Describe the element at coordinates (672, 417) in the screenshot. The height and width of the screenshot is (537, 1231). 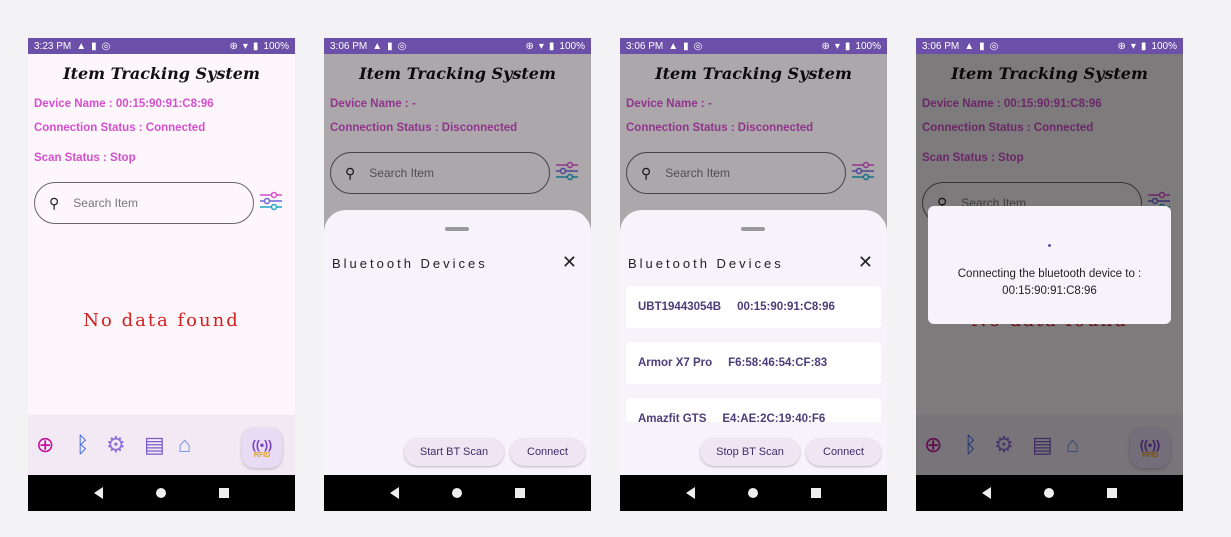
I see `device-name-label: Amazfit GTS` at that location.